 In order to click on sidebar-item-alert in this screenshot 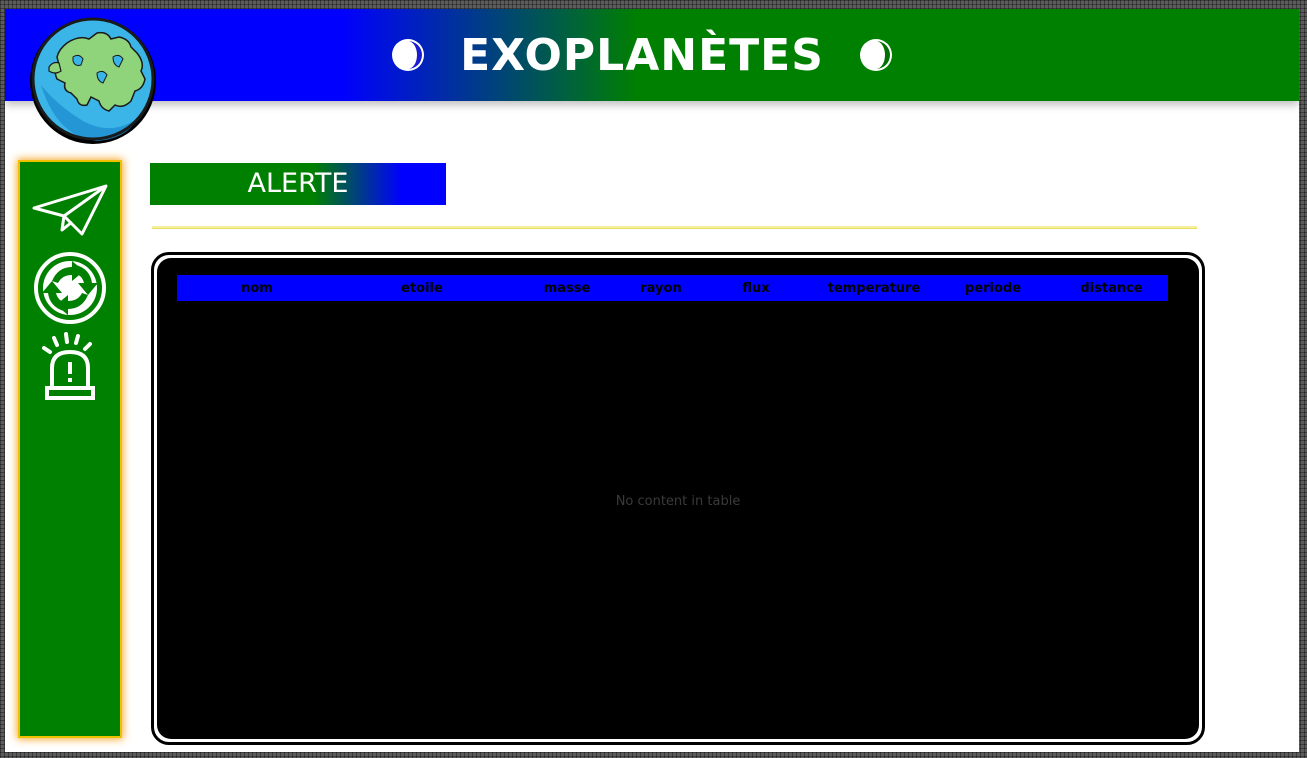, I will do `click(70, 368)`.